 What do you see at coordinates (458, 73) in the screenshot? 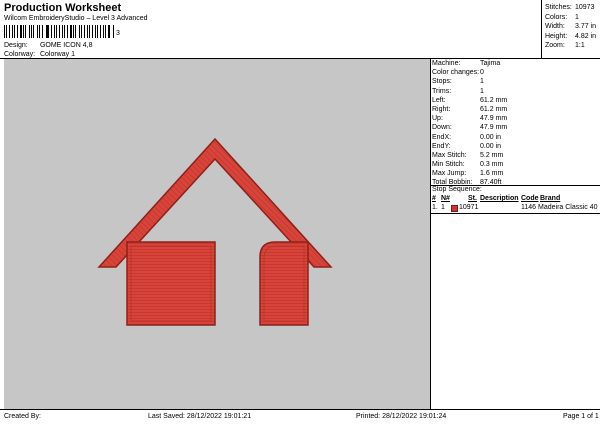
I see `info-color-changes: Color changes:0` at bounding box center [458, 73].